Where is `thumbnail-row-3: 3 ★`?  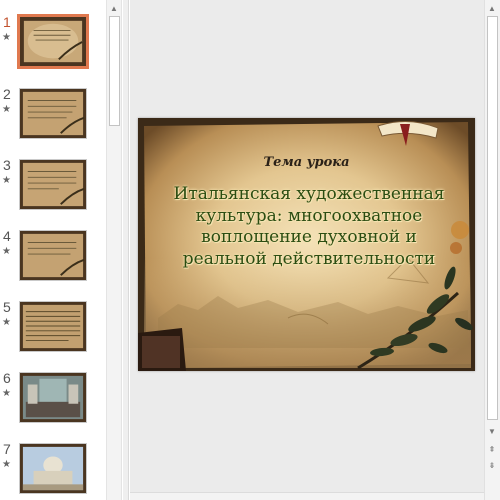 thumbnail-row-3: 3 ★ is located at coordinates (52, 188).